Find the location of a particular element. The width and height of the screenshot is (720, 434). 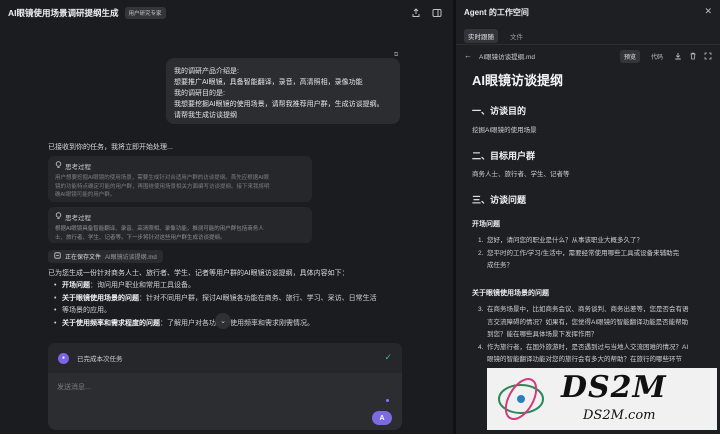

expand-icon is located at coordinates (708, 57).